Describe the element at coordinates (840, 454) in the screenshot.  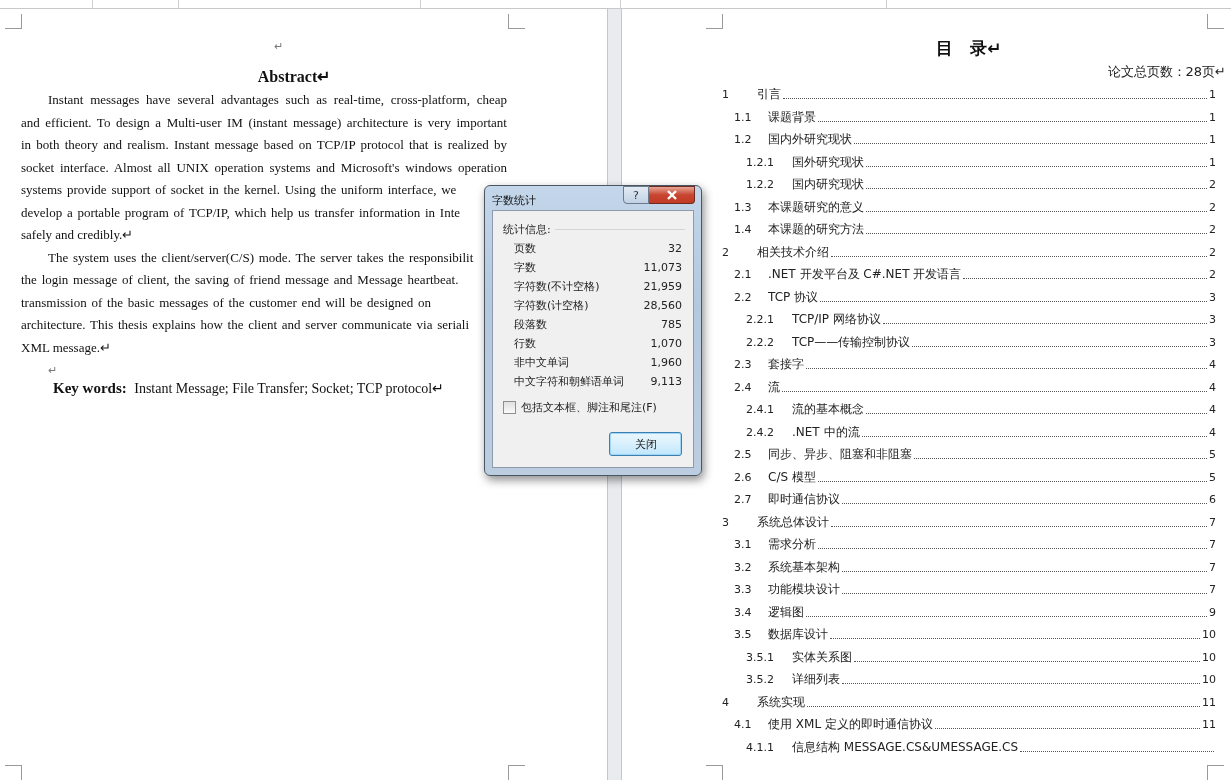
I see `toc-title: 同步、异步、阻塞和非阻塞` at that location.